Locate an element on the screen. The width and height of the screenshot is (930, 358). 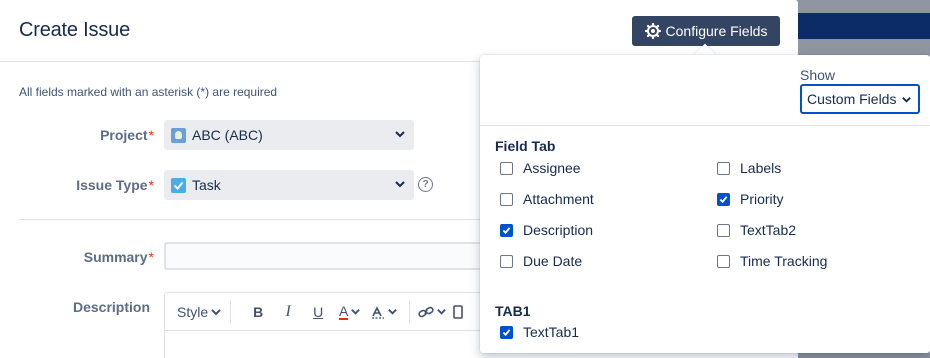
dialog-header: Create Issue Configure Fields is located at coordinates (399, 31).